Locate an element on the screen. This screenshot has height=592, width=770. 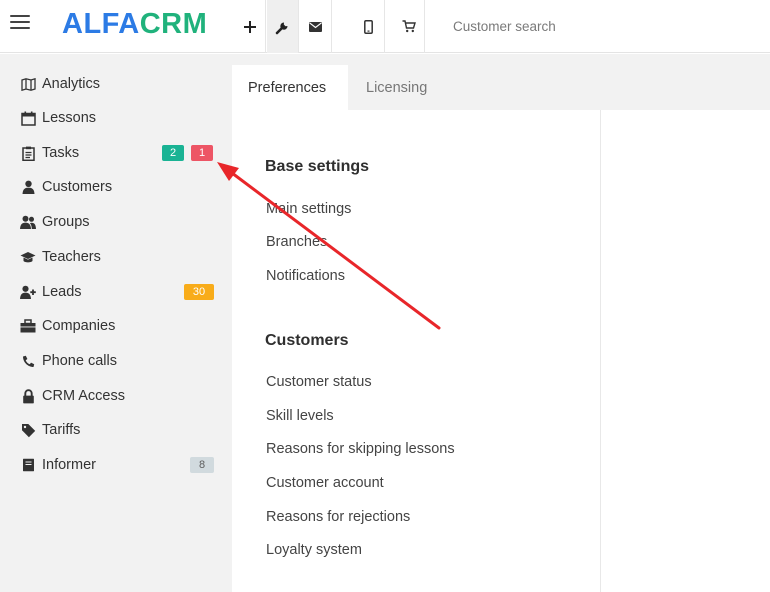
mobile-button is located at coordinates (369, 26).